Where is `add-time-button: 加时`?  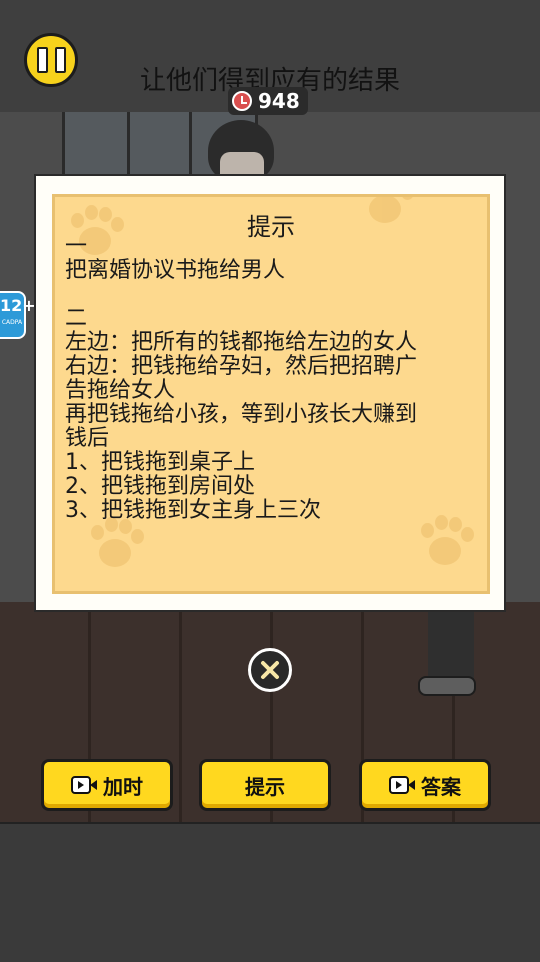 add-time-button: 加时 is located at coordinates (107, 785).